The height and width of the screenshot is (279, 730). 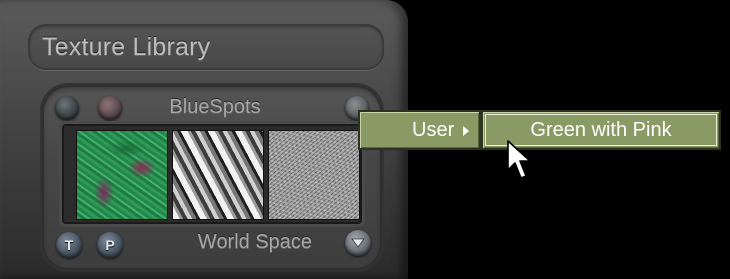 I want to click on space-mode-label: World Space, so click(x=255, y=242).